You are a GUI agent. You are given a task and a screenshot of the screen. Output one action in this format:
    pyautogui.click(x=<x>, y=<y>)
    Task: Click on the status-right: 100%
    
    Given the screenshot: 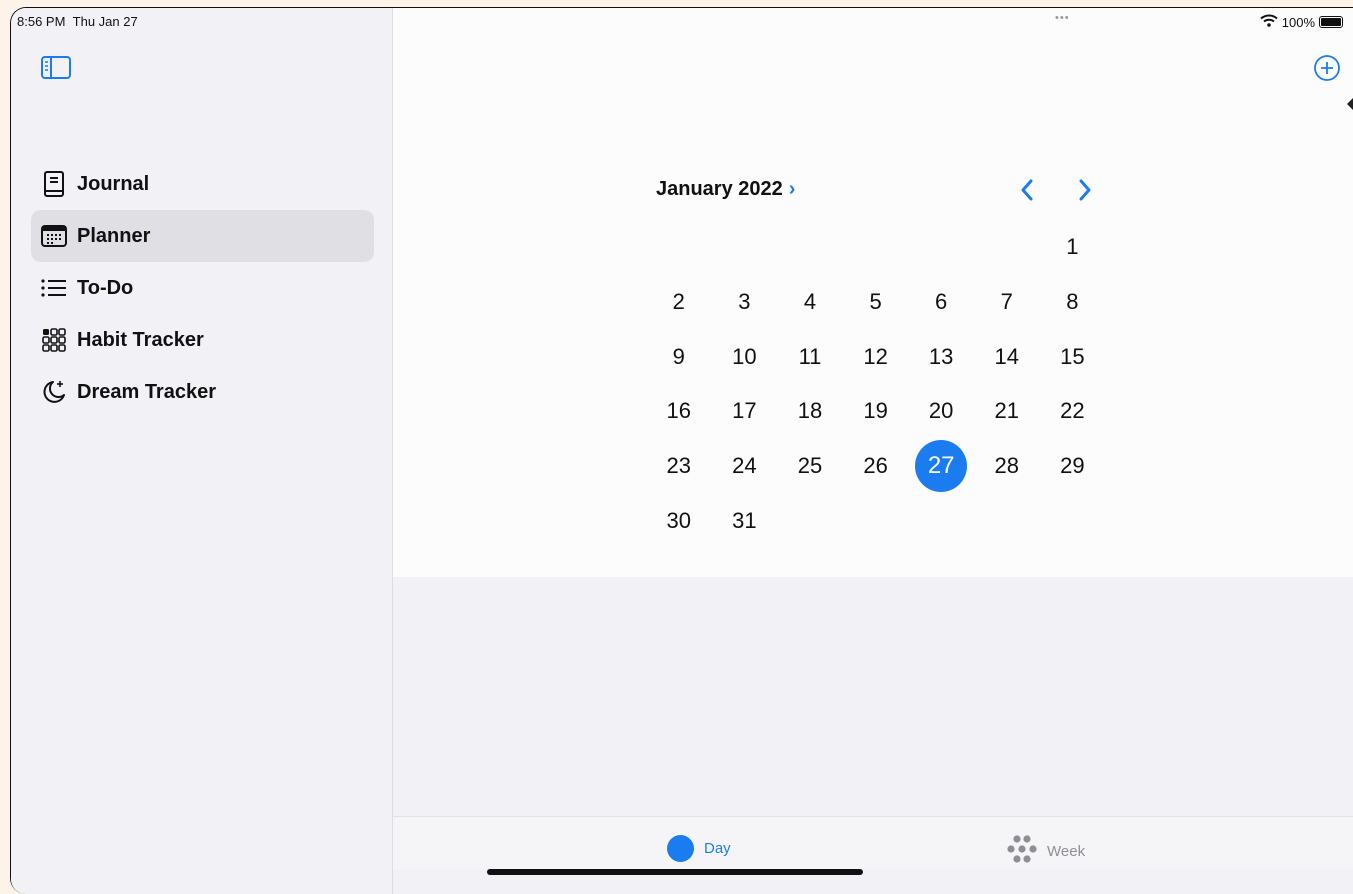 What is the action you would take?
    pyautogui.click(x=1301, y=22)
    